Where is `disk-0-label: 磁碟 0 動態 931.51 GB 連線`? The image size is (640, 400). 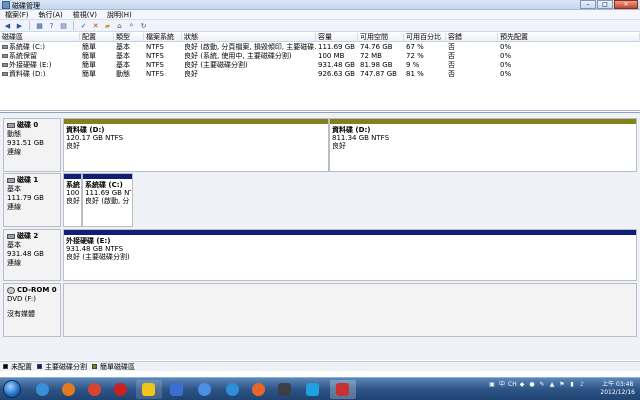
disk-0-label: 磁碟 0 動態 931.51 GB 連線 is located at coordinates (32, 145).